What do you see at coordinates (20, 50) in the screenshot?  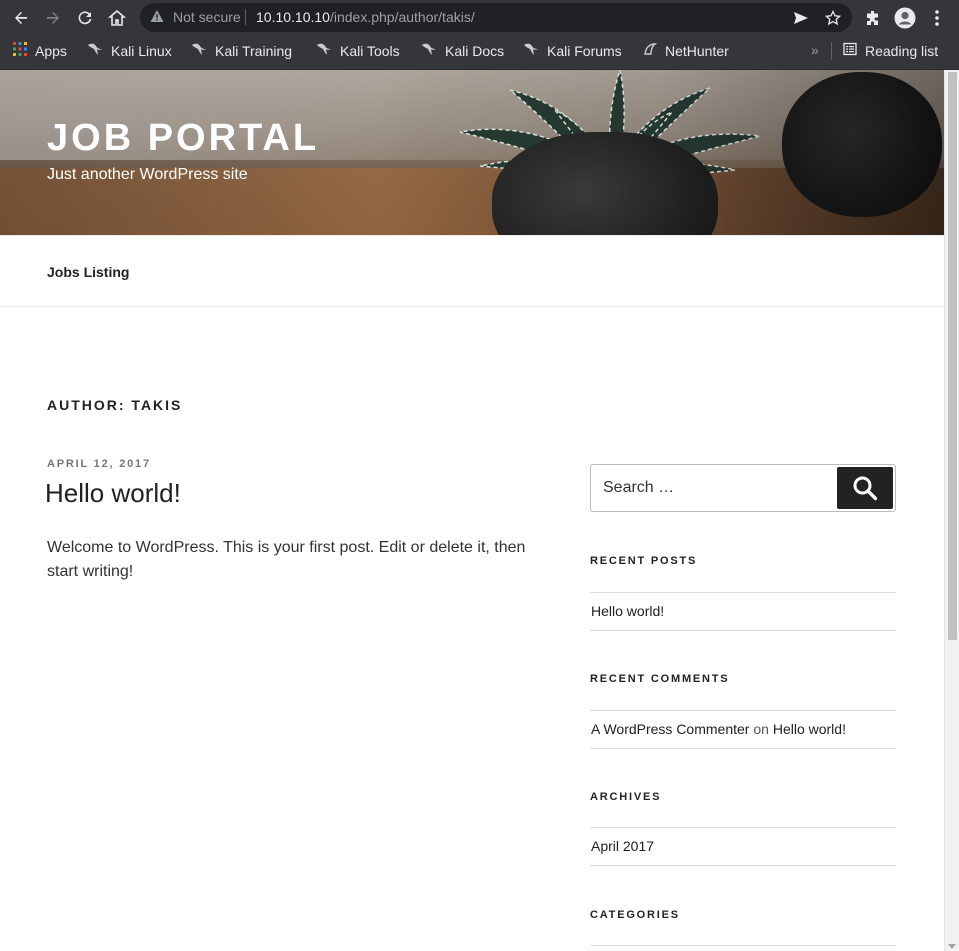 I see `apps-grid-icon` at bounding box center [20, 50].